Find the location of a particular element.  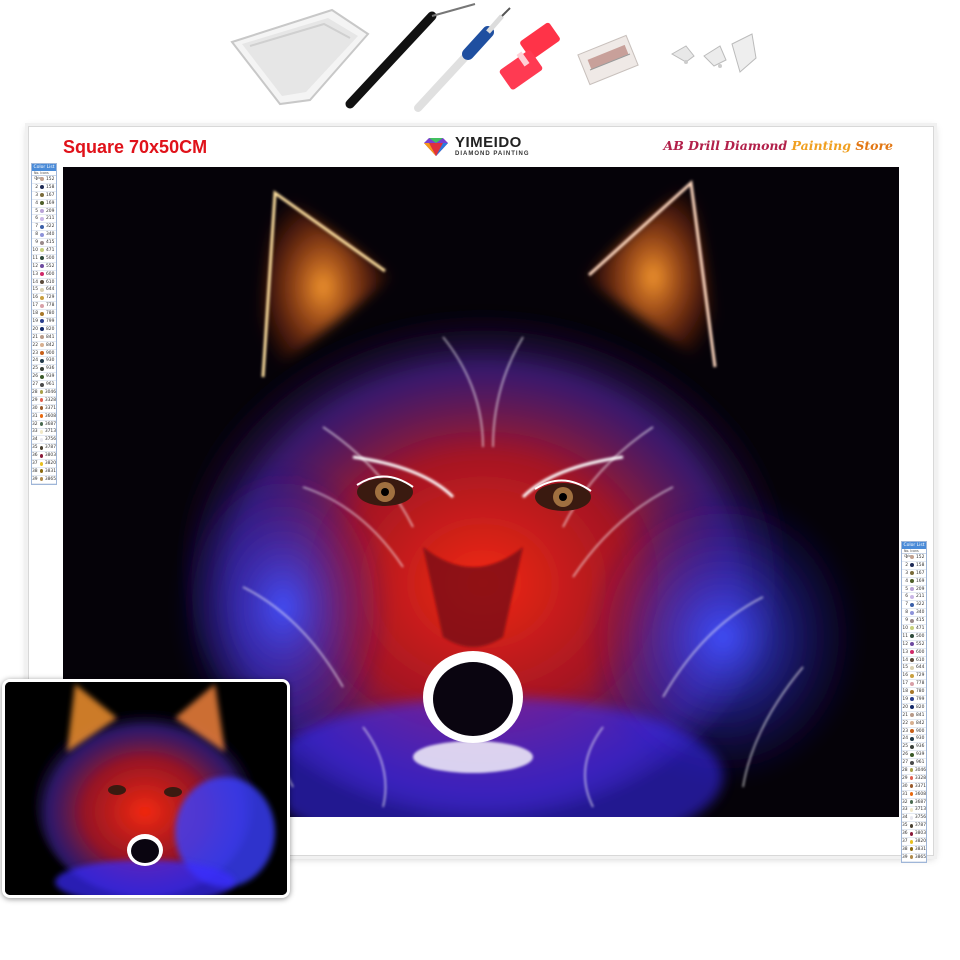

color-list-row: 39 3865 is located at coordinates (44, 480).